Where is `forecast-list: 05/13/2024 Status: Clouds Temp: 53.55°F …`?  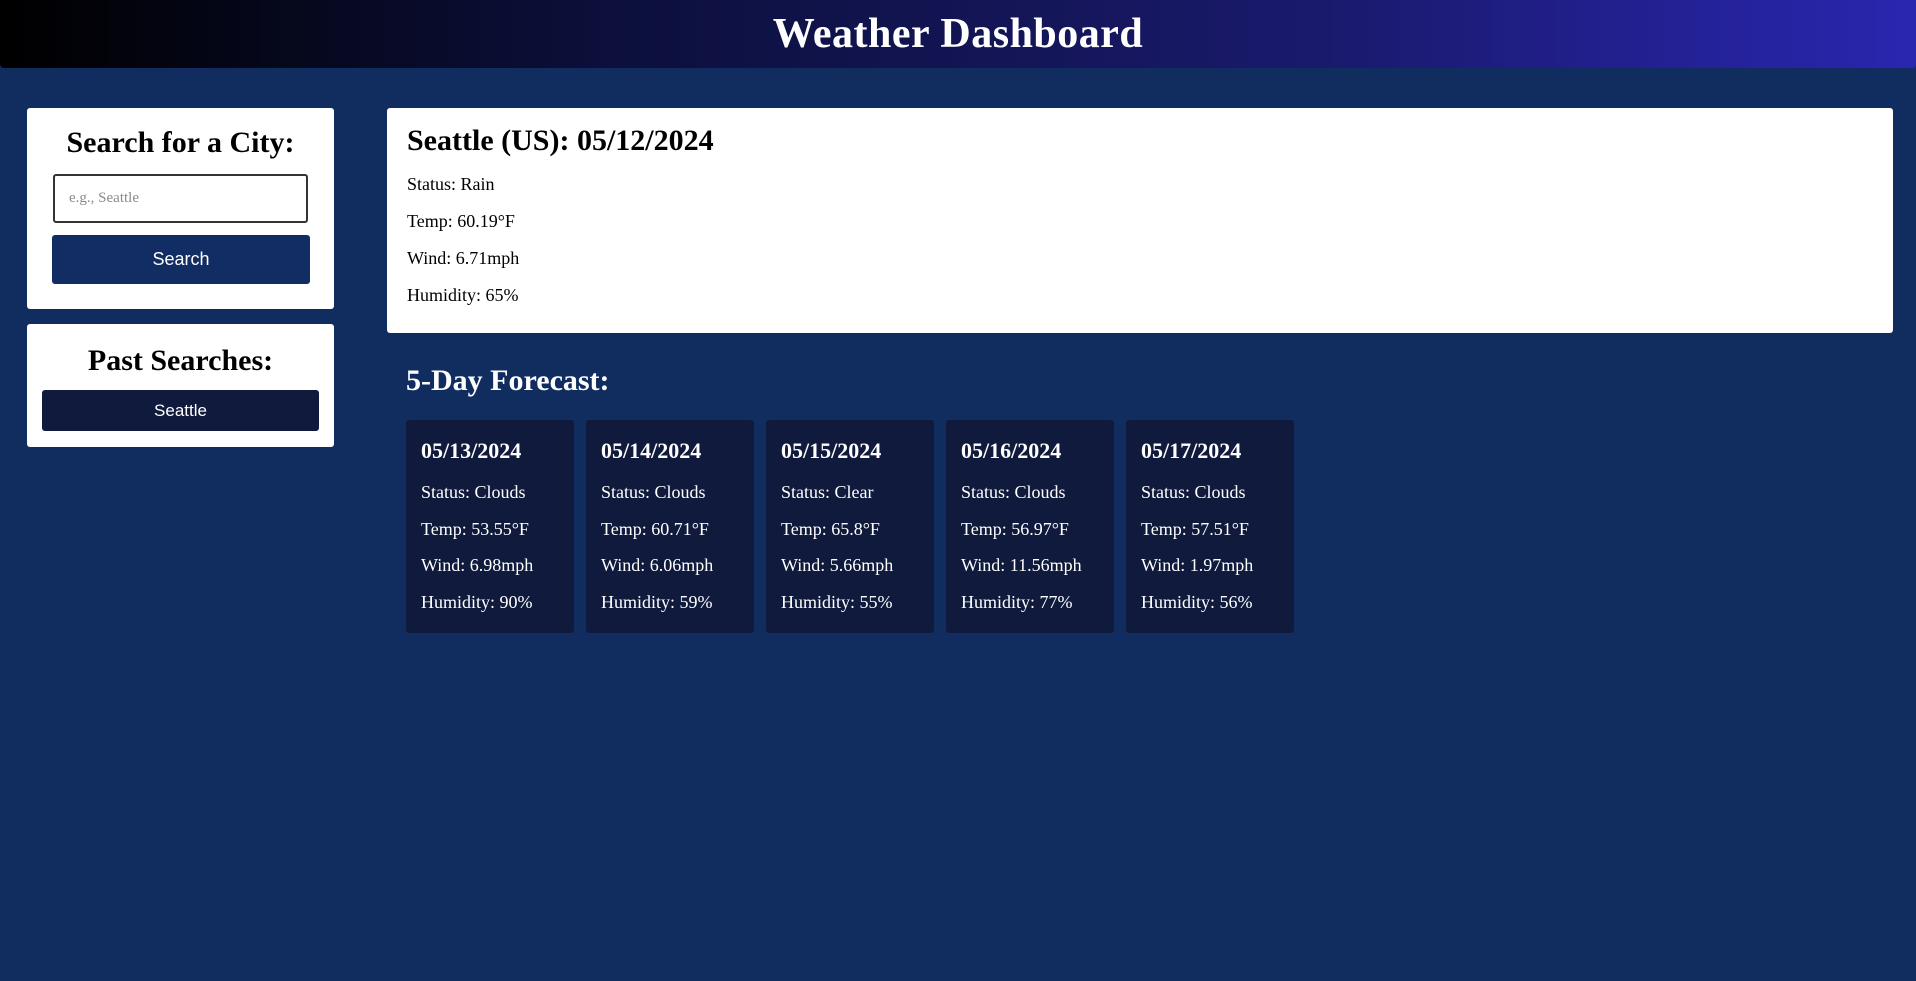
forecast-list: 05/13/2024 Status: Clouds Temp: 53.55°F … is located at coordinates (850, 526).